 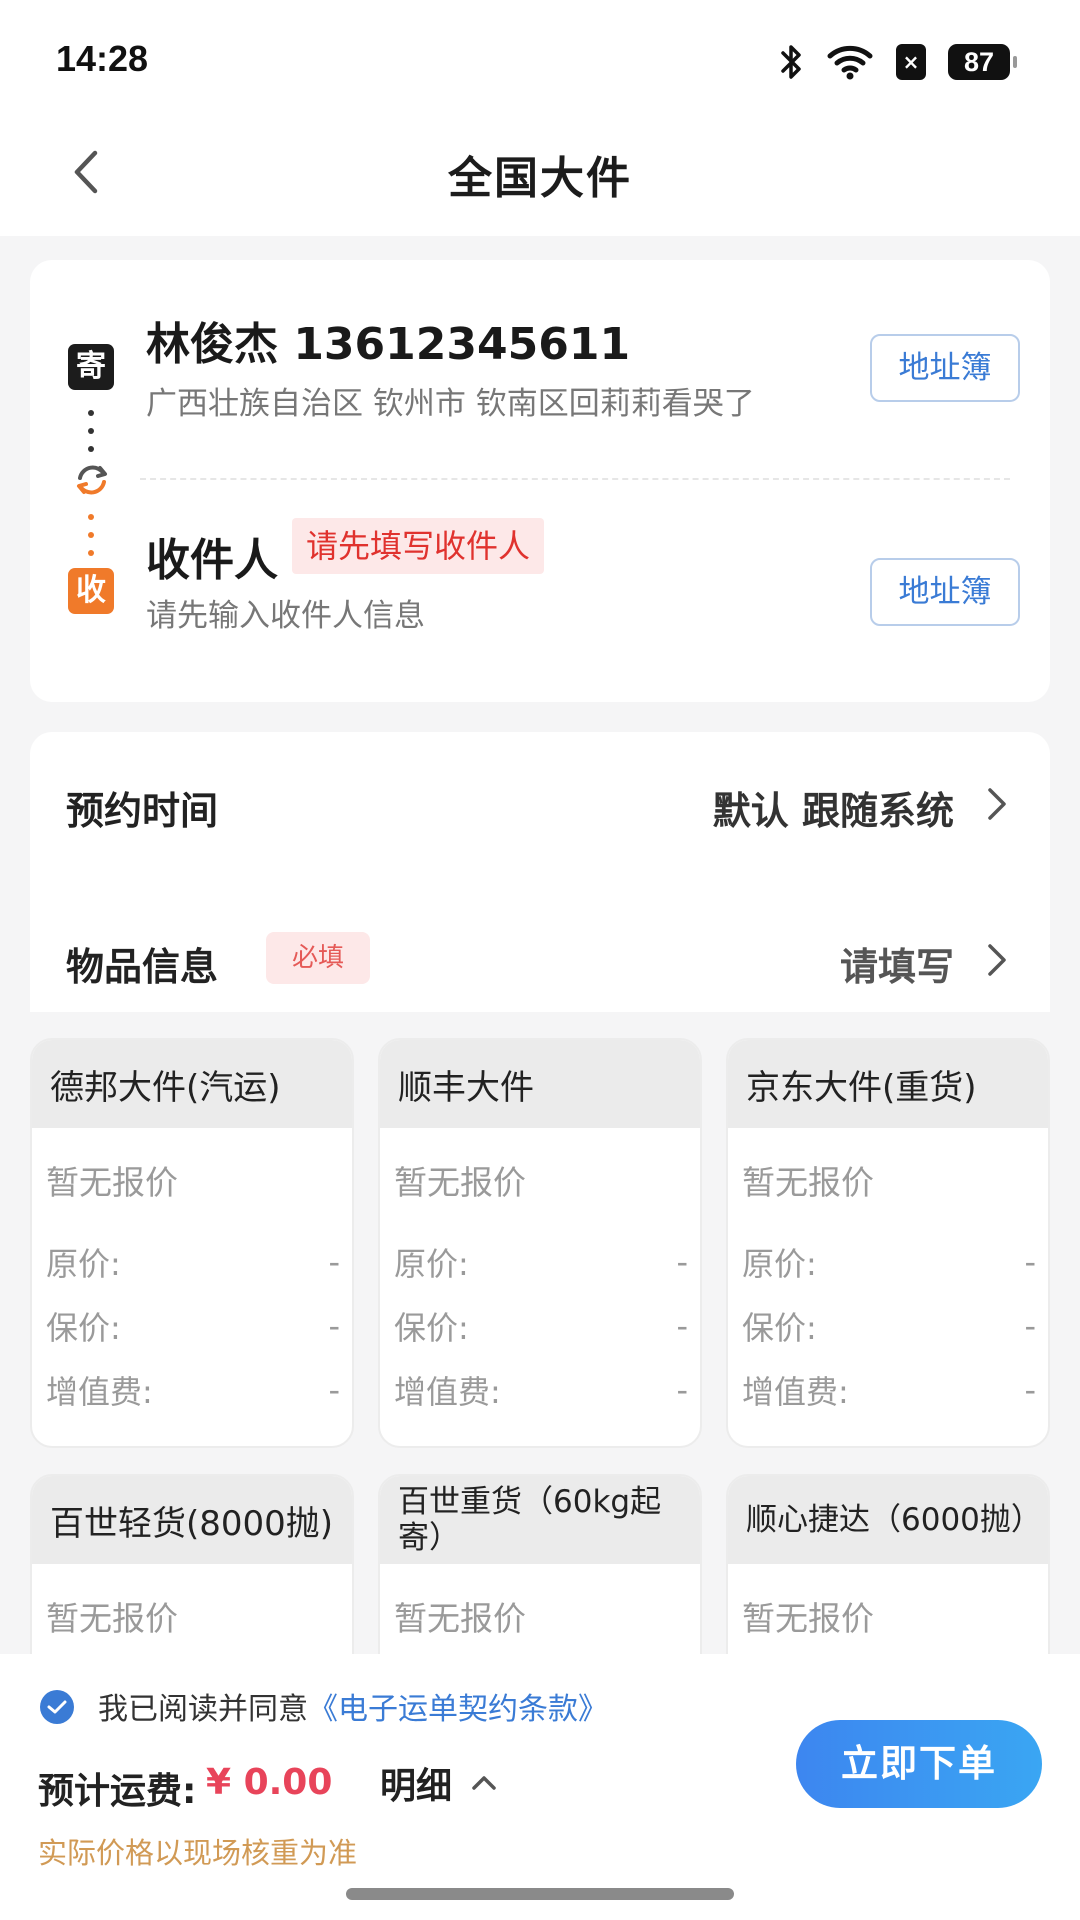 I want to click on goods-label: 物品信息, so click(x=142, y=963).